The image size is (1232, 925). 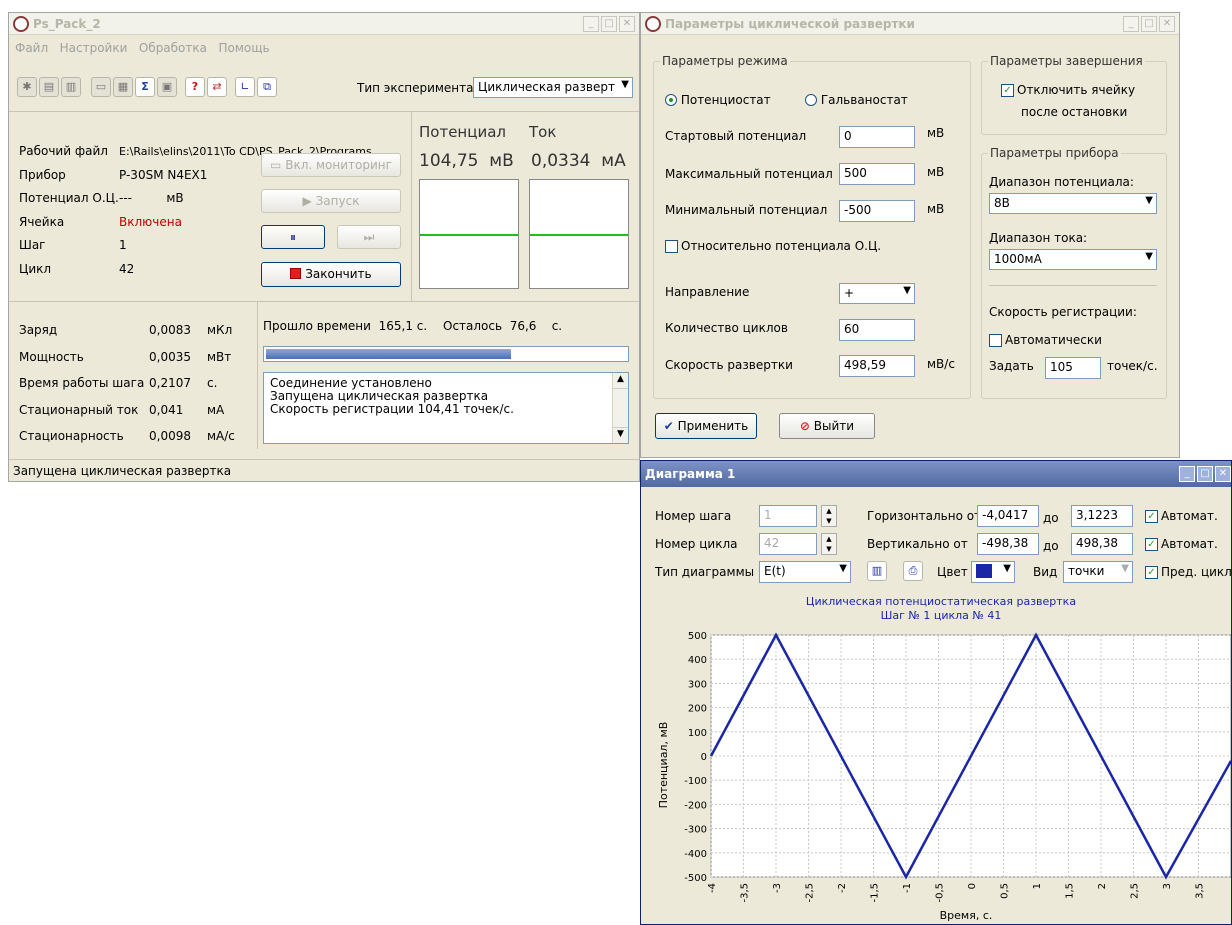 What do you see at coordinates (469, 234) in the screenshot?
I see `potential-trend-graph` at bounding box center [469, 234].